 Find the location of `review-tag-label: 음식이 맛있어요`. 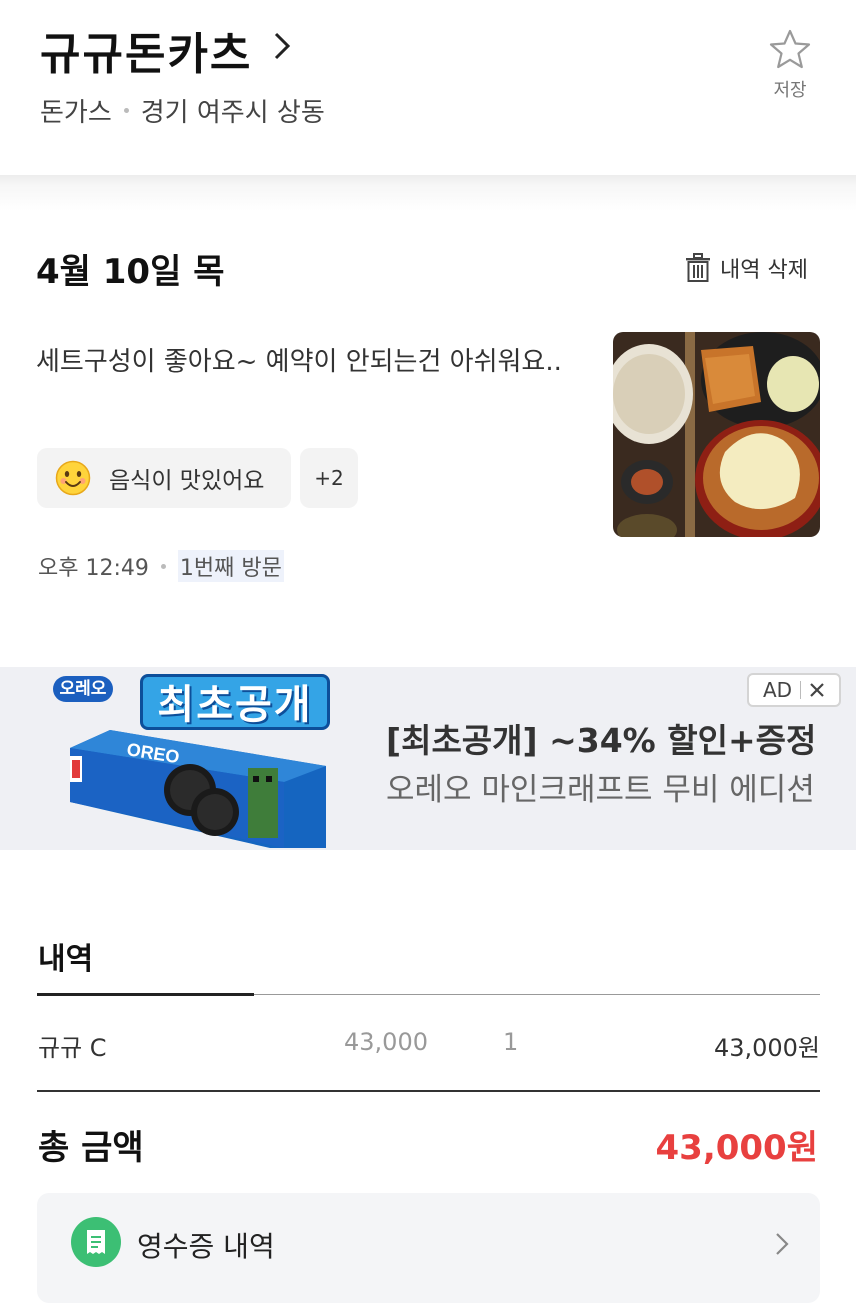

review-tag-label: 음식이 맛있어요 is located at coordinates (187, 481).